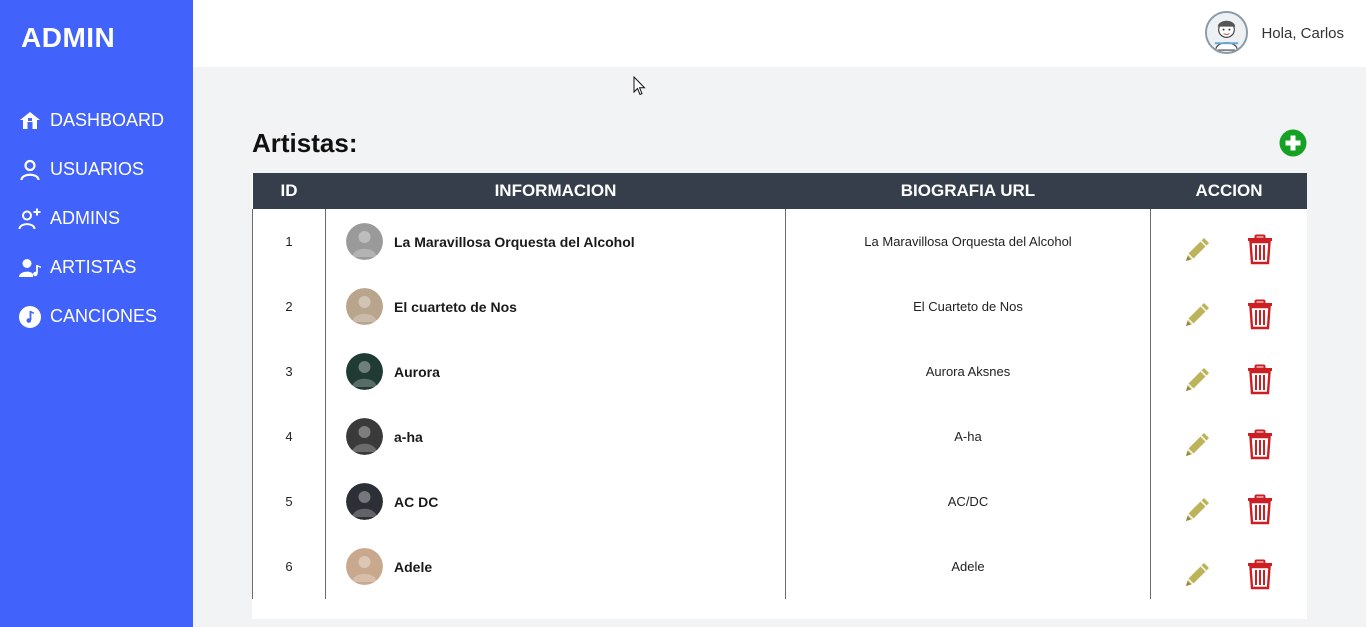 This screenshot has height=627, width=1366. I want to click on sidebar-item-canciones: CANCIONES, so click(96, 316).